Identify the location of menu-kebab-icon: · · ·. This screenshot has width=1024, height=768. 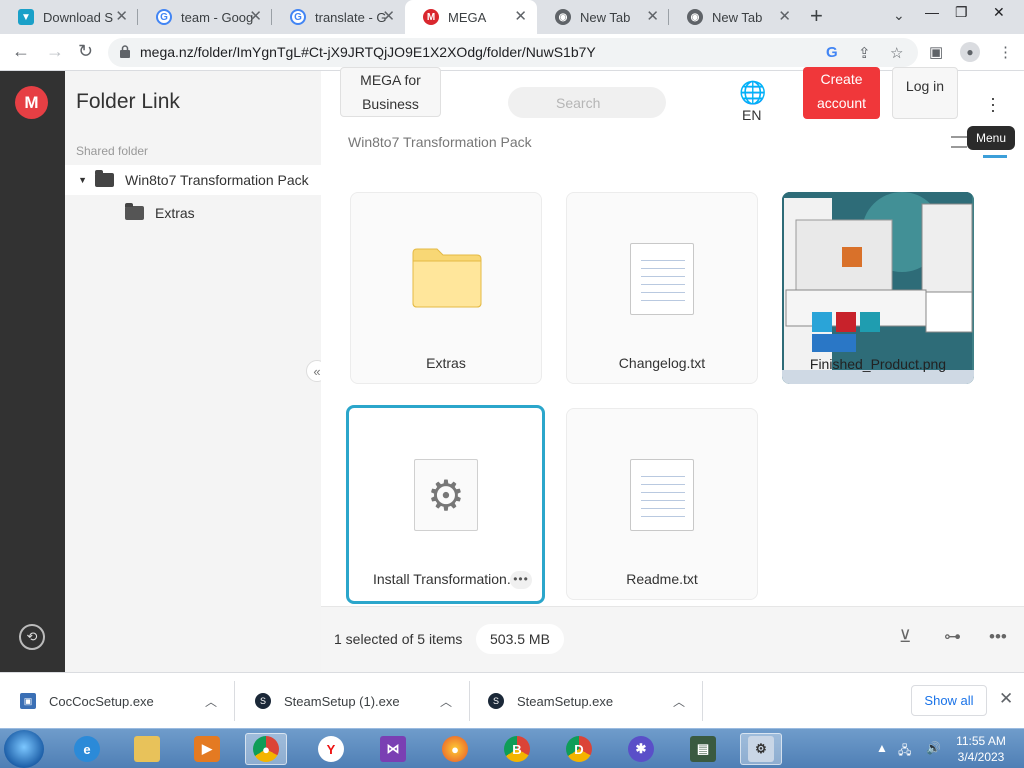
(993, 104).